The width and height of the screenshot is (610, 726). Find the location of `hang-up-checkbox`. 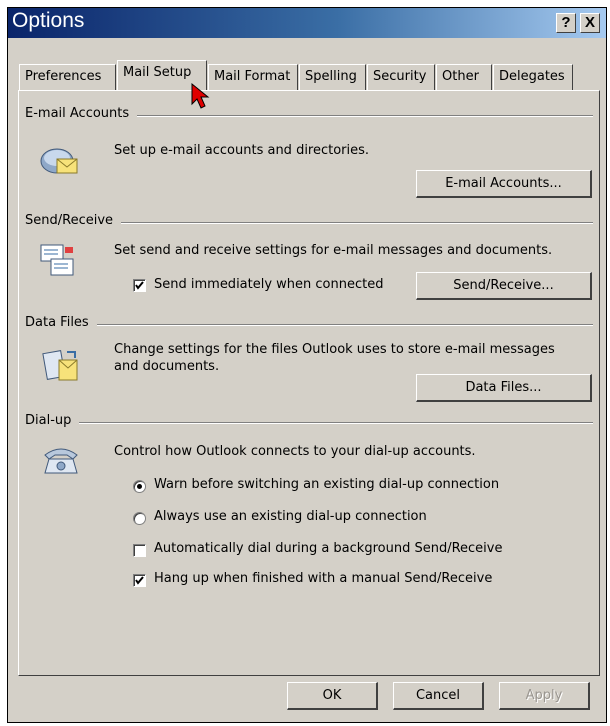

hang-up-checkbox is located at coordinates (139, 580).